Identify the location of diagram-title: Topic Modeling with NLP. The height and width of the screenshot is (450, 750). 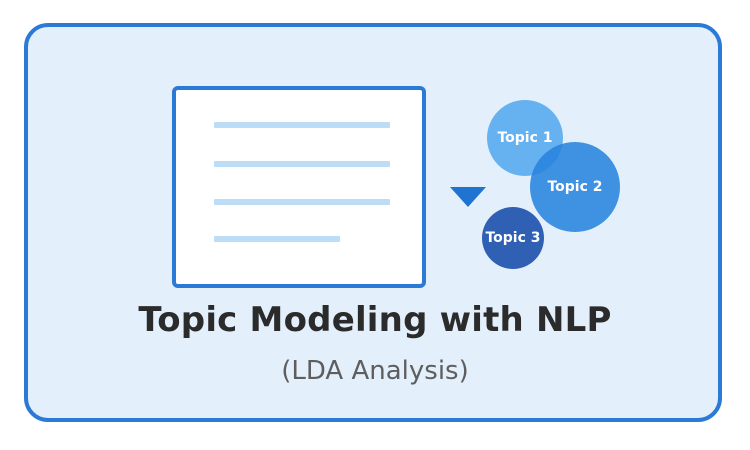
(375, 320).